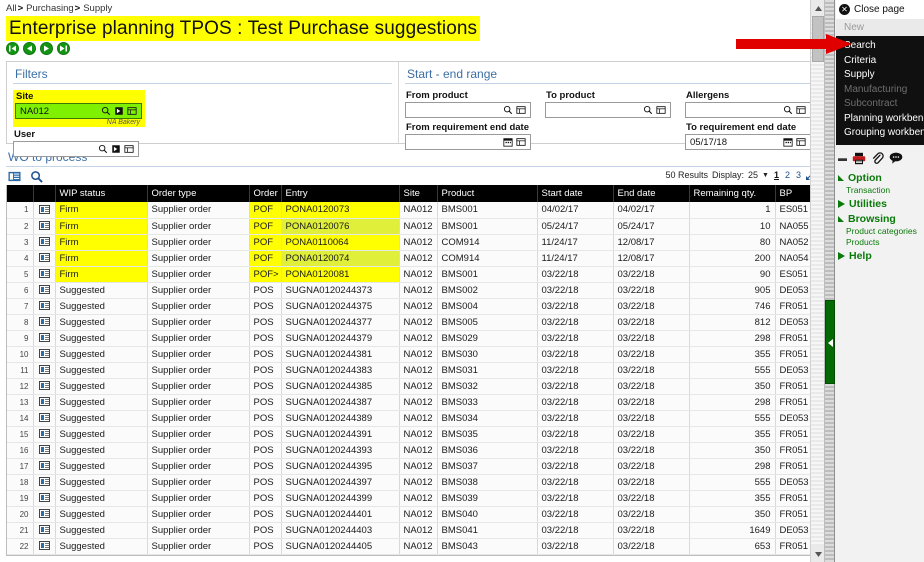  Describe the element at coordinates (880, 219) in the screenshot. I see `group-header-browsing: Browsing` at that location.